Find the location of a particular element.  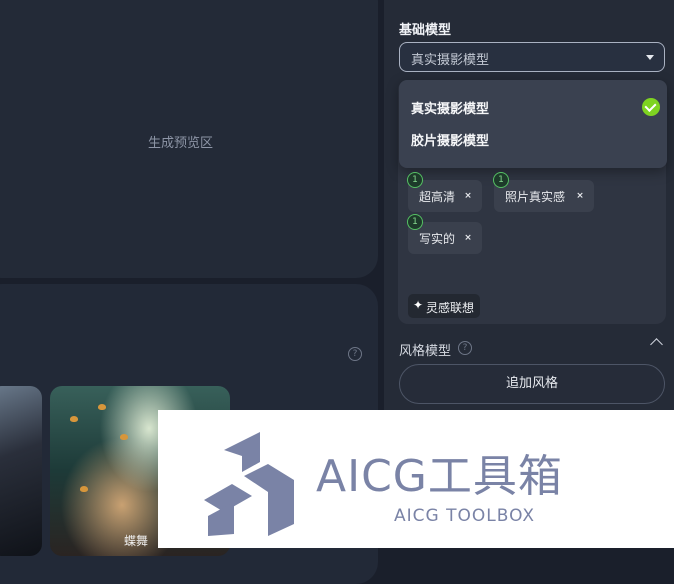

watermark-subtitle: AICG TOOLBOX is located at coordinates (465, 516).